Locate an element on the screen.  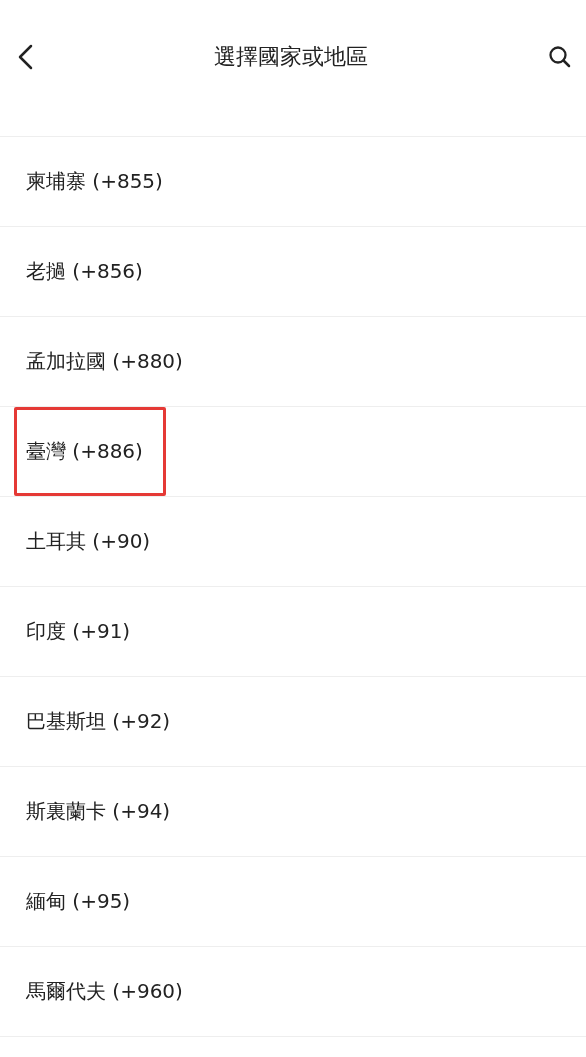
country-item: 馬爾代夫 (+960) is located at coordinates (110, 991).